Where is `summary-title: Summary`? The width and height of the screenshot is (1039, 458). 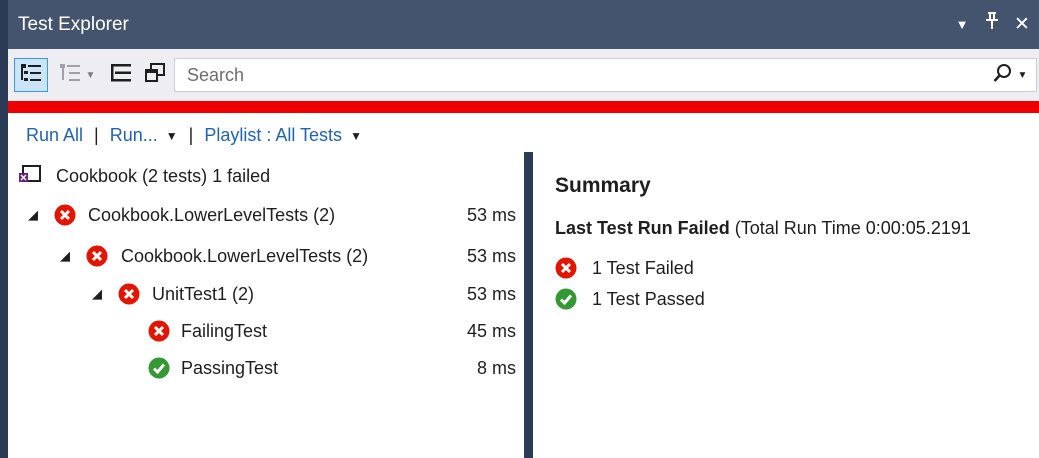
summary-title: Summary is located at coordinates (603, 185).